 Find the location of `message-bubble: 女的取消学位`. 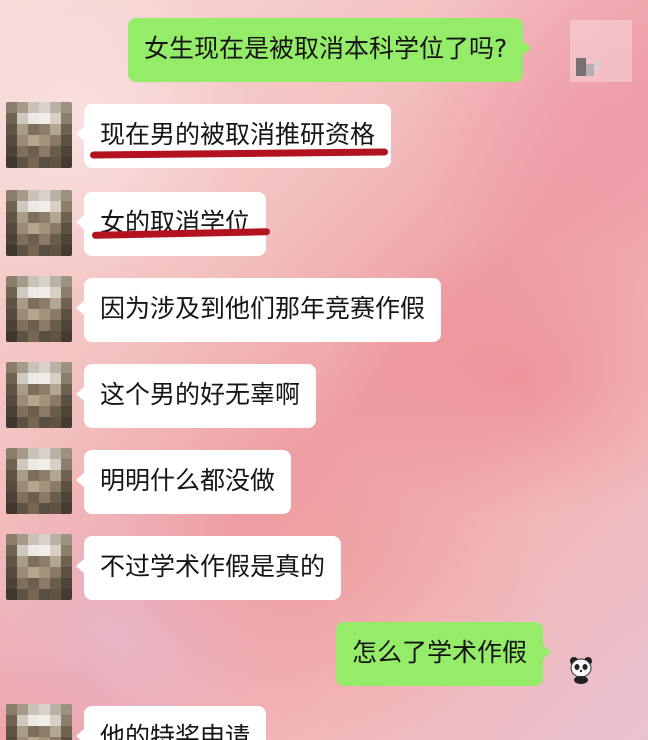

message-bubble: 女的取消学位 is located at coordinates (171, 224).